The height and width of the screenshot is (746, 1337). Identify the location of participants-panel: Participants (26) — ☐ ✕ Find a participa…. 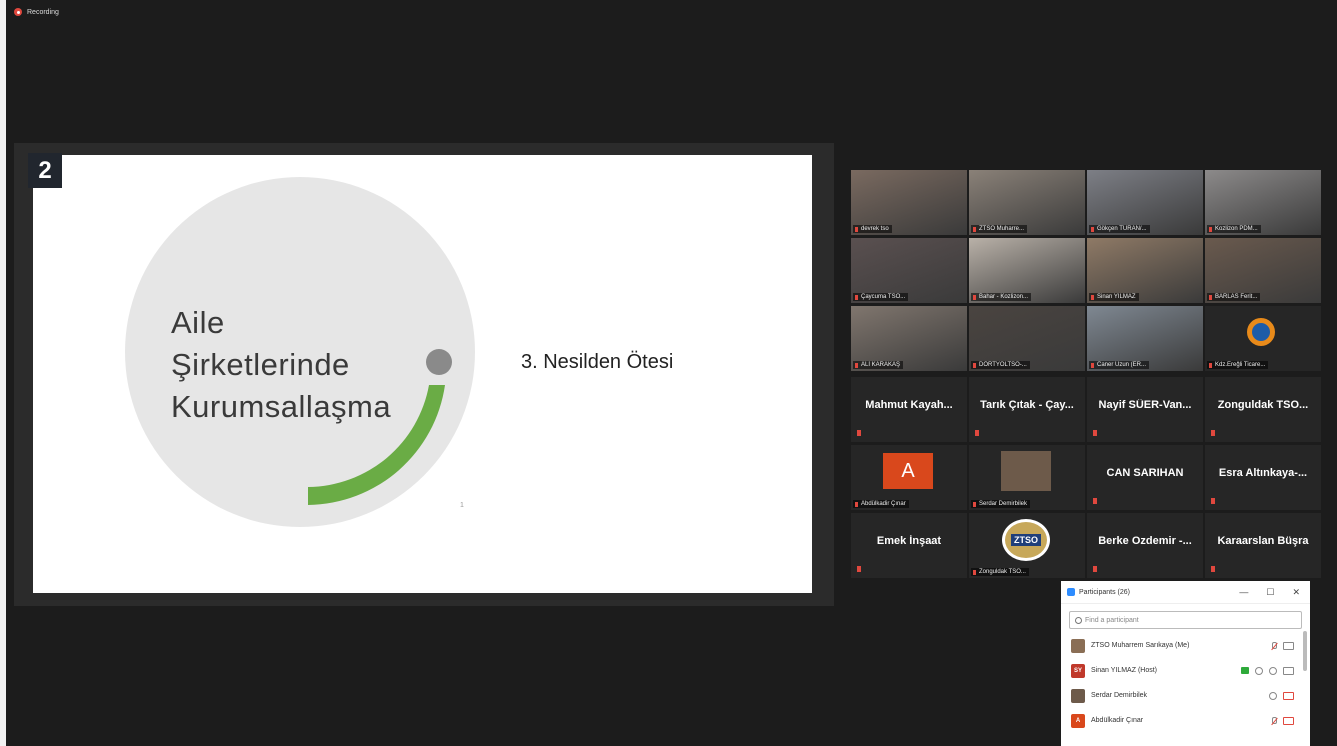
(1185, 663).